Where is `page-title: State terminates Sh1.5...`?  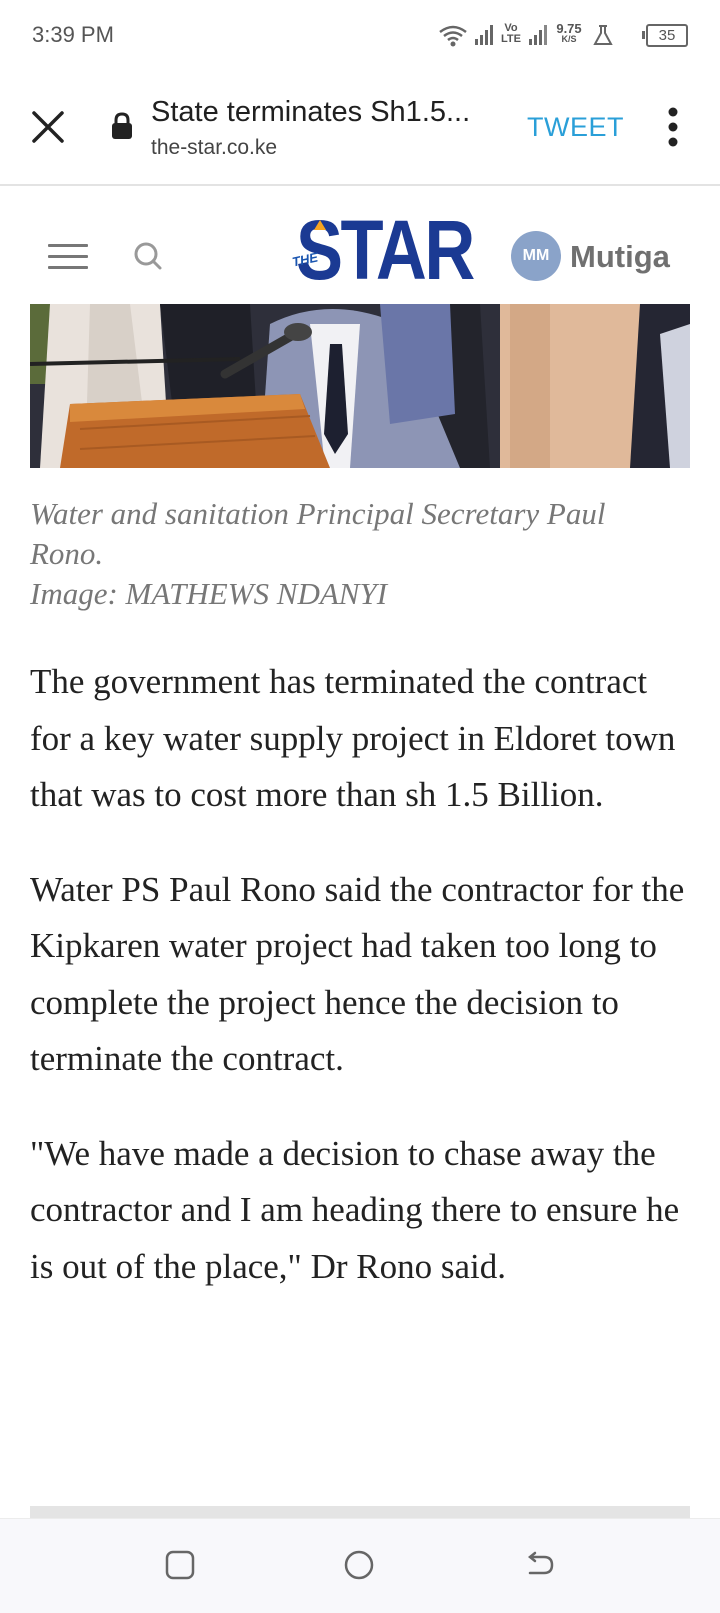
page-title: State terminates Sh1.5... is located at coordinates (326, 112).